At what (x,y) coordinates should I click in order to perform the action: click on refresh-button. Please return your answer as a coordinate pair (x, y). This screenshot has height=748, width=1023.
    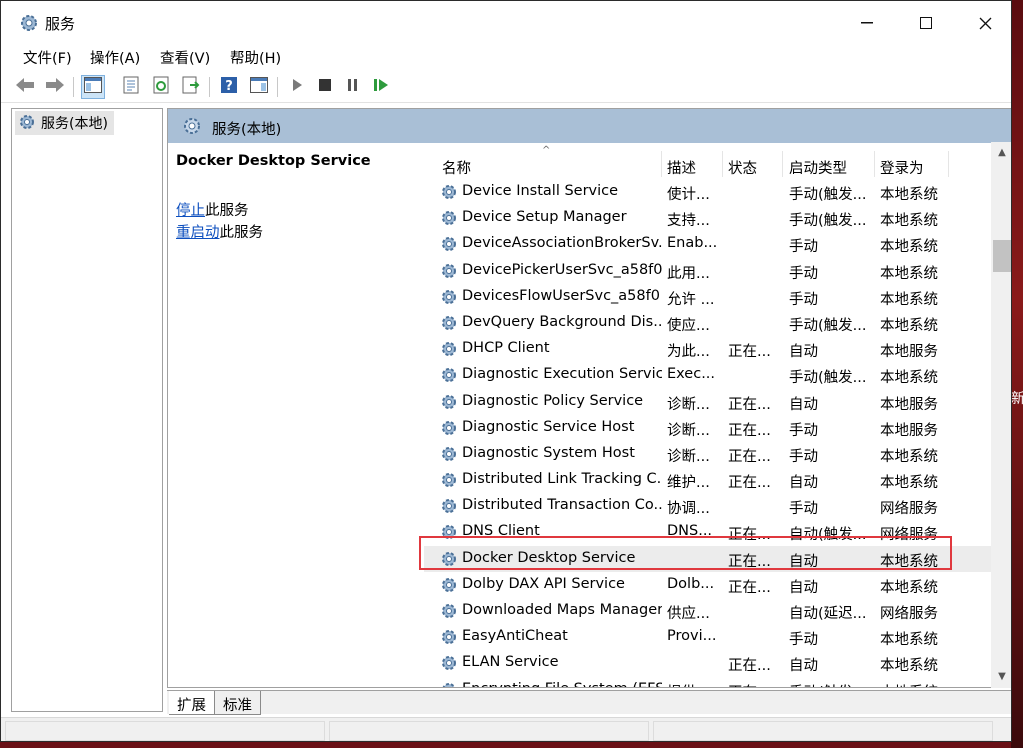
    Looking at the image, I should click on (161, 87).